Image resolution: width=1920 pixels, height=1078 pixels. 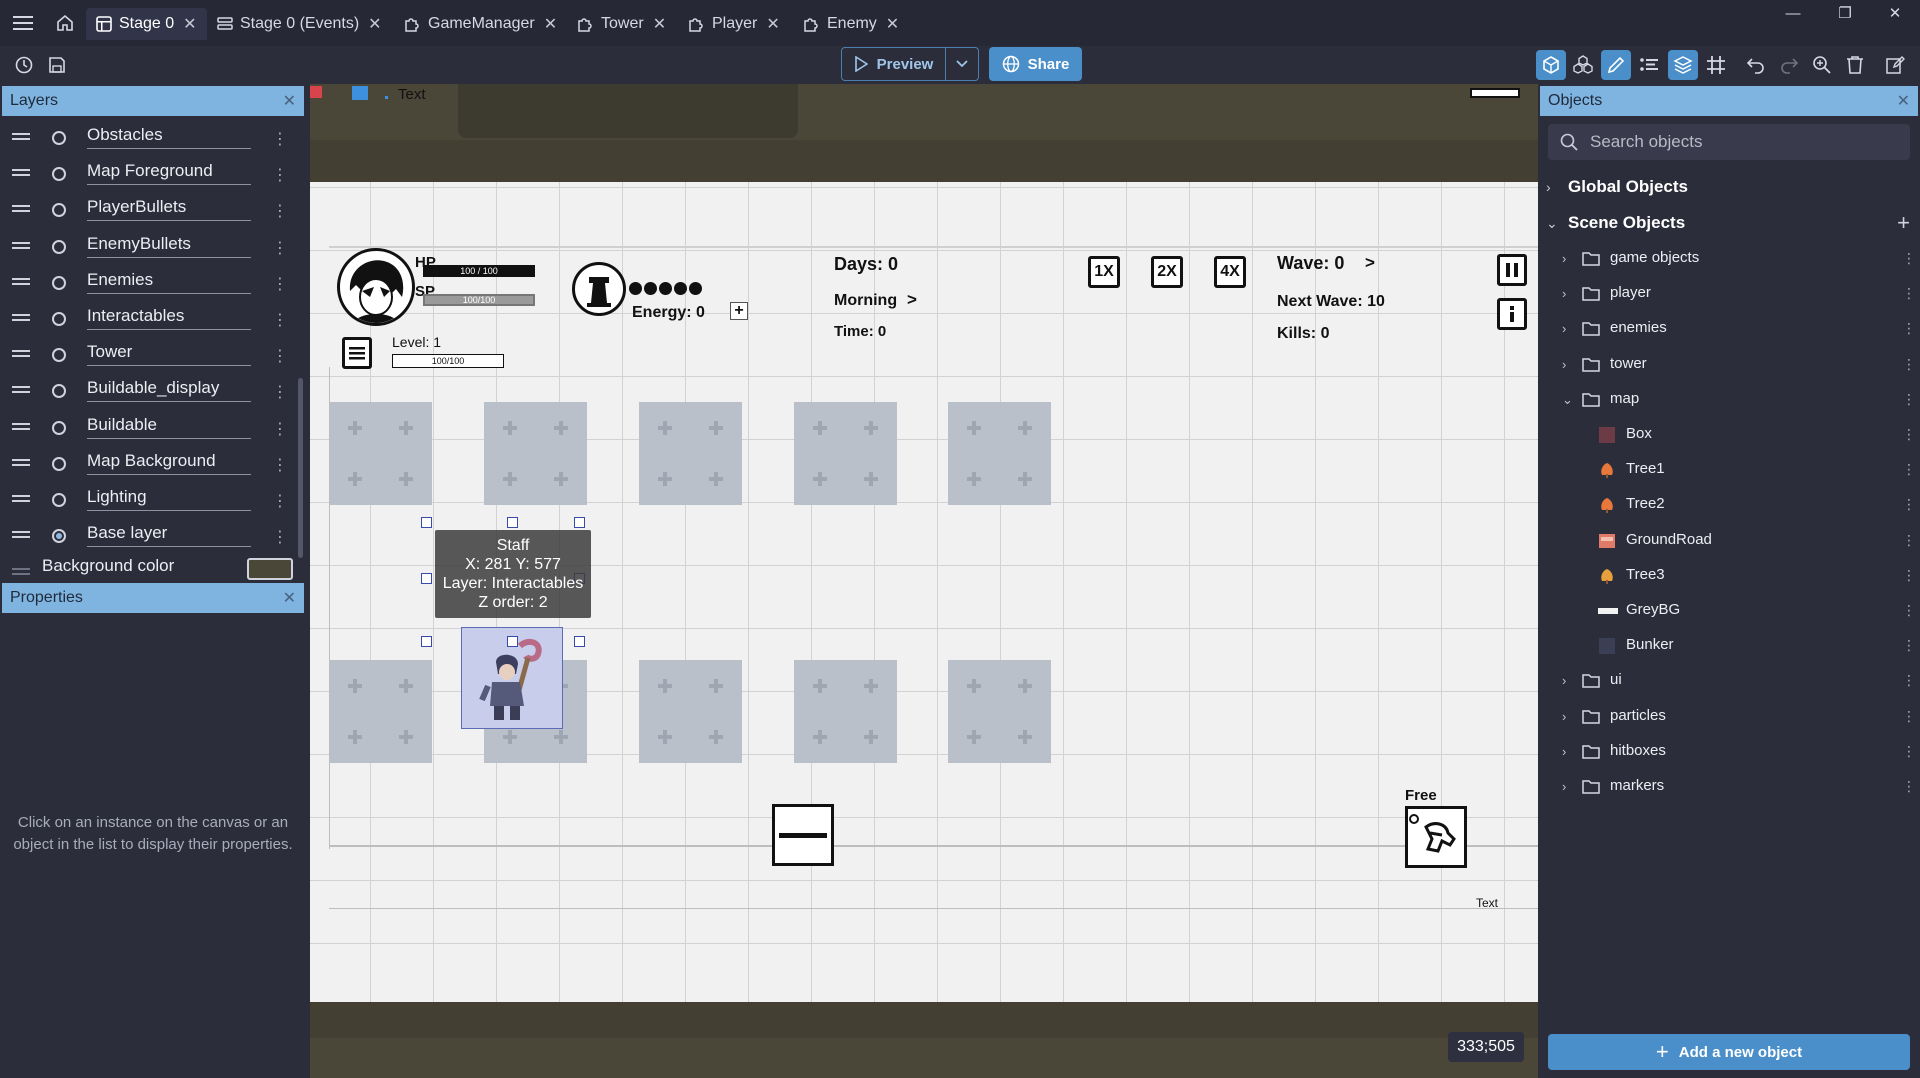 What do you see at coordinates (150, 391) in the screenshot?
I see `layer-row: Buildable_display ⋮` at bounding box center [150, 391].